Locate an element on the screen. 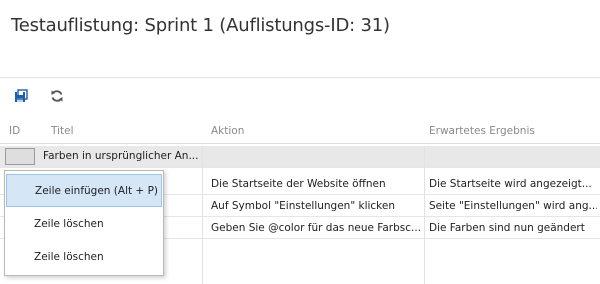 The width and height of the screenshot is (600, 284). row-id-cell is located at coordinates (20, 156).